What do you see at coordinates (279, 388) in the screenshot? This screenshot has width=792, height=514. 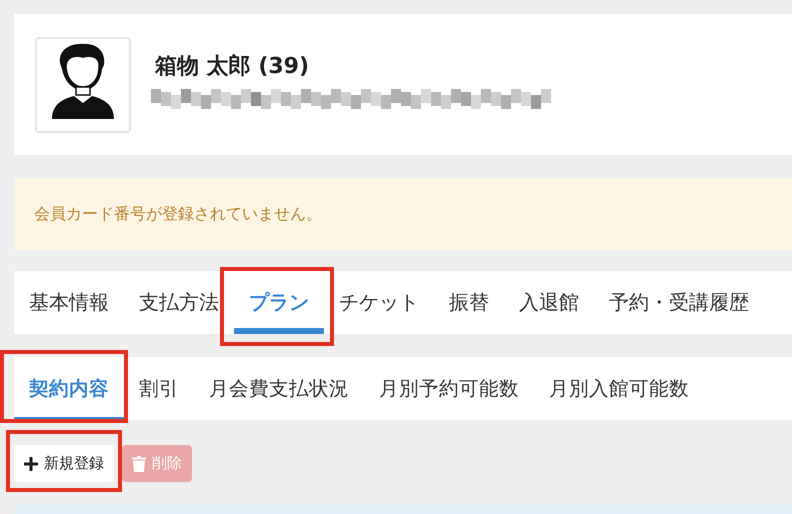 I see `tab: 月会費支払状況` at bounding box center [279, 388].